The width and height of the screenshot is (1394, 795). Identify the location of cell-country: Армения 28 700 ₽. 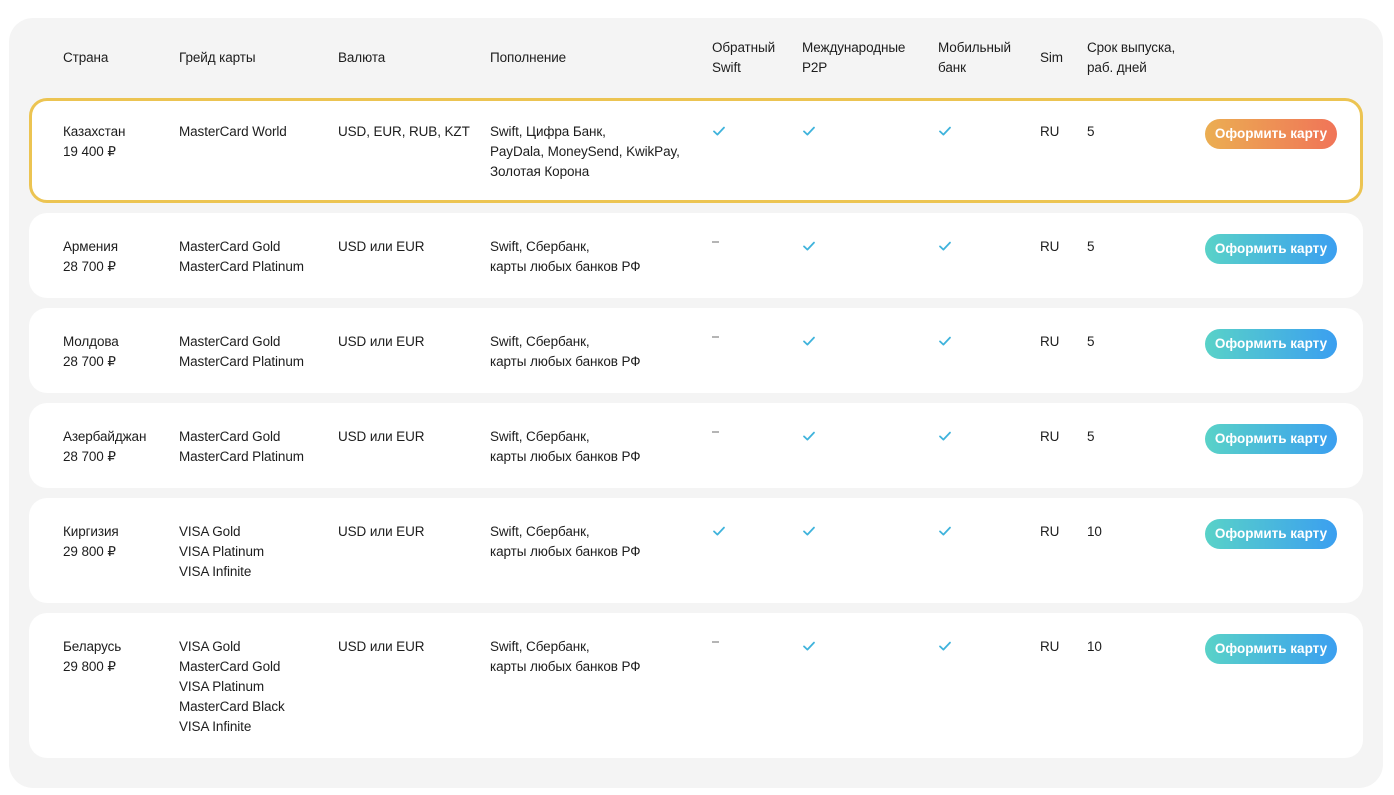
(90, 256).